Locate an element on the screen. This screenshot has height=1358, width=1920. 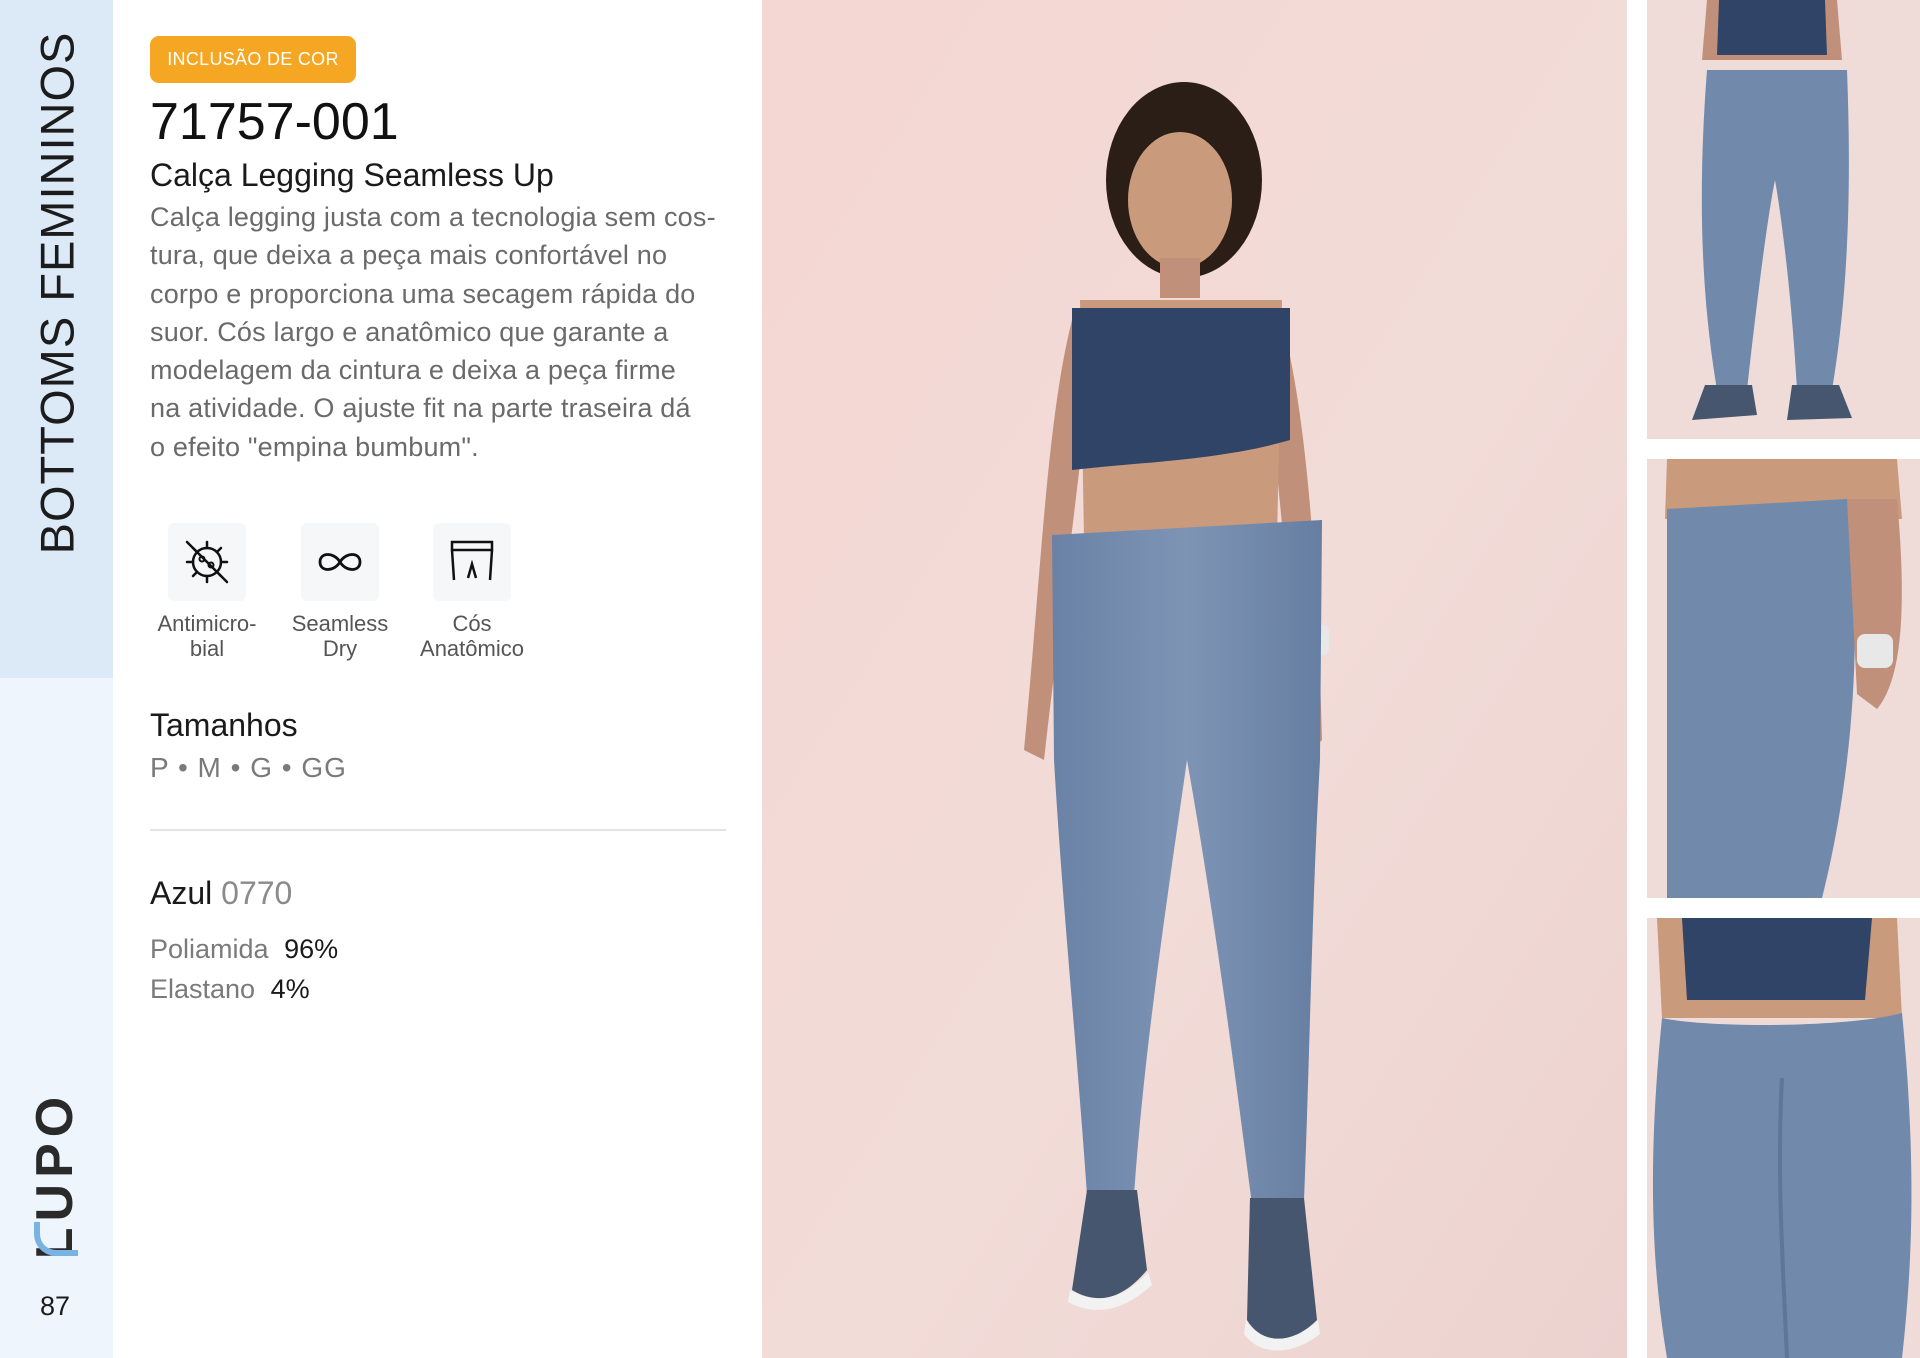
composition-material: Elastano is located at coordinates (203, 989).